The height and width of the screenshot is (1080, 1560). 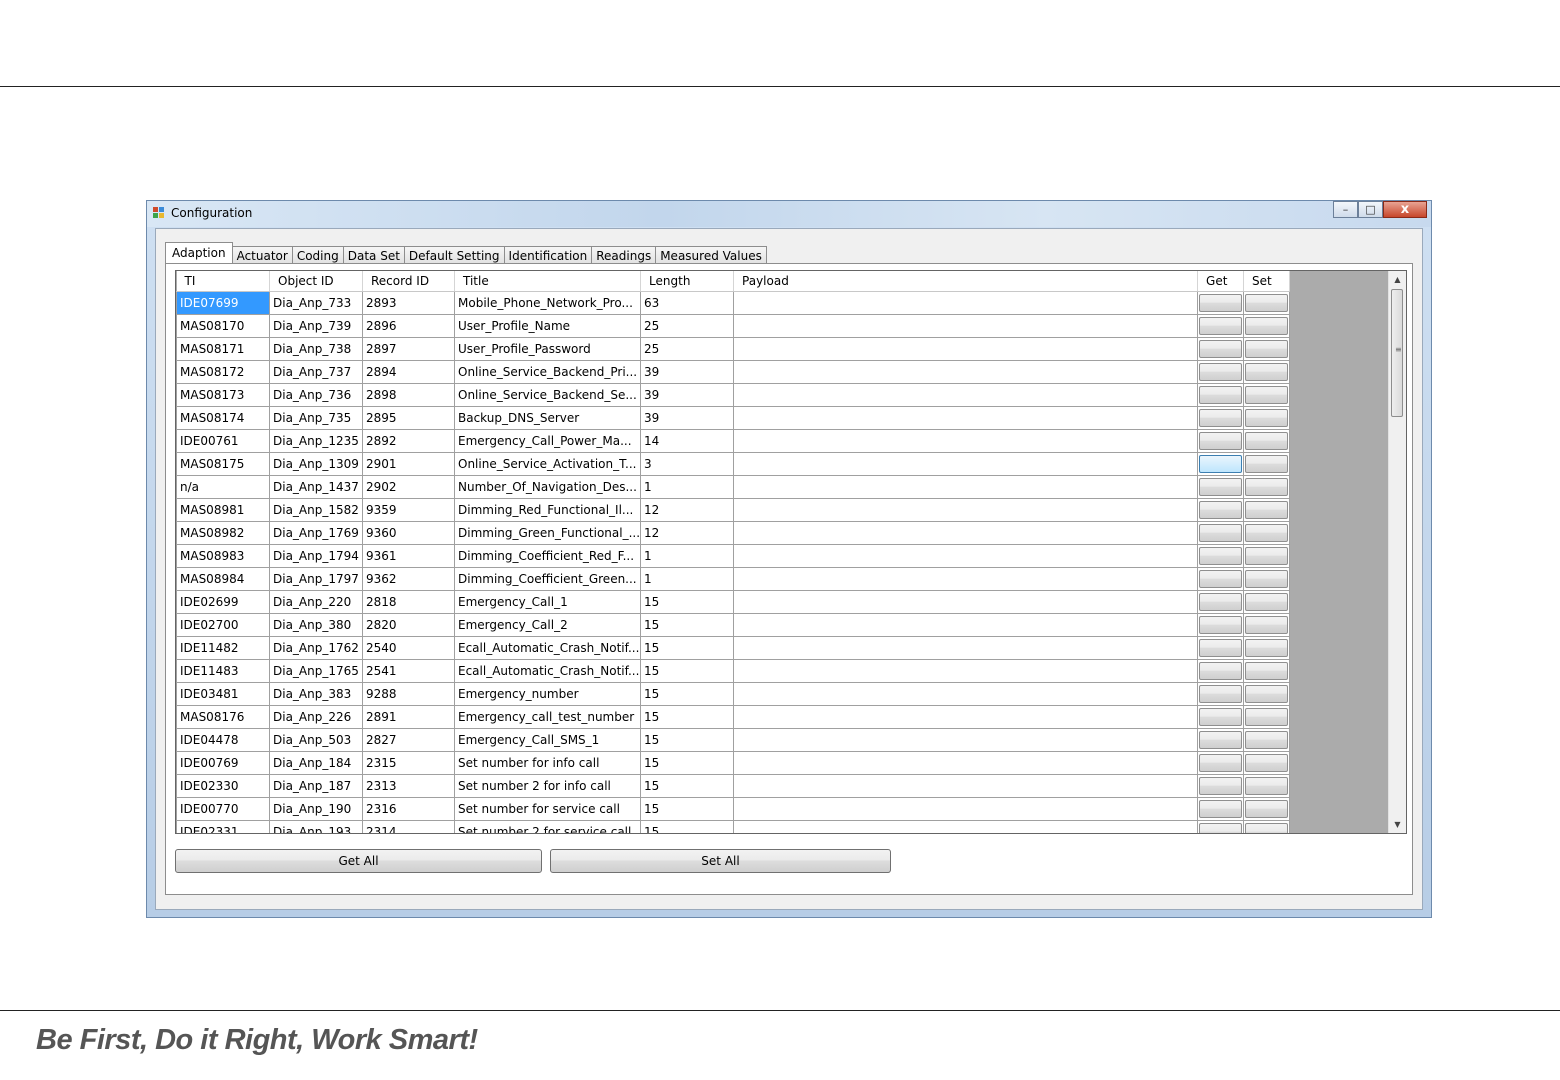 I want to click on cell-ti: IDE03481, so click(x=223, y=694).